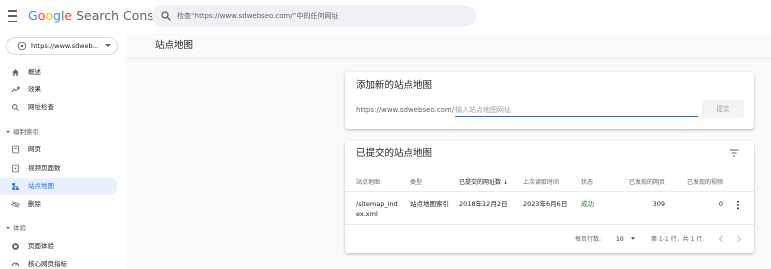 Image resolution: width=771 pixels, height=269 pixels. What do you see at coordinates (15, 204) in the screenshot?
I see `removal-icon` at bounding box center [15, 204].